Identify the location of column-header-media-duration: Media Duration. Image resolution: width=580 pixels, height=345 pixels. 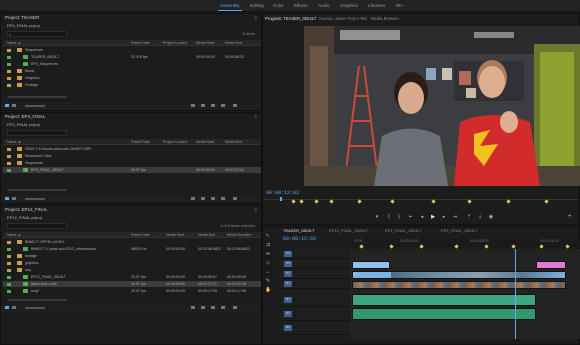
(239, 235).